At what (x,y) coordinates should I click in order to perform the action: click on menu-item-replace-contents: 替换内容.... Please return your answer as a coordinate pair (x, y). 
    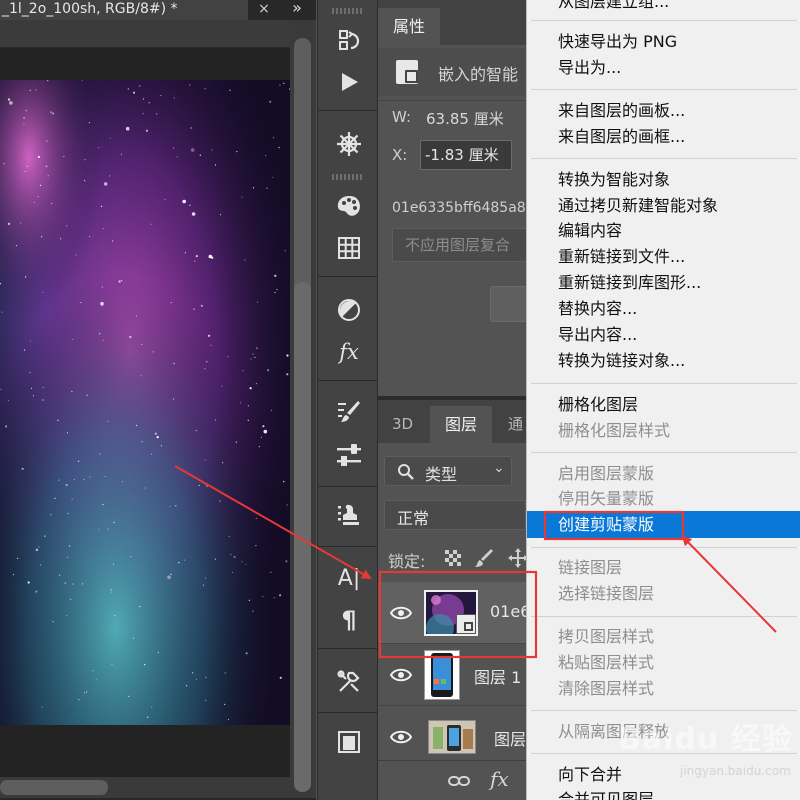
    Looking at the image, I should click on (597, 309).